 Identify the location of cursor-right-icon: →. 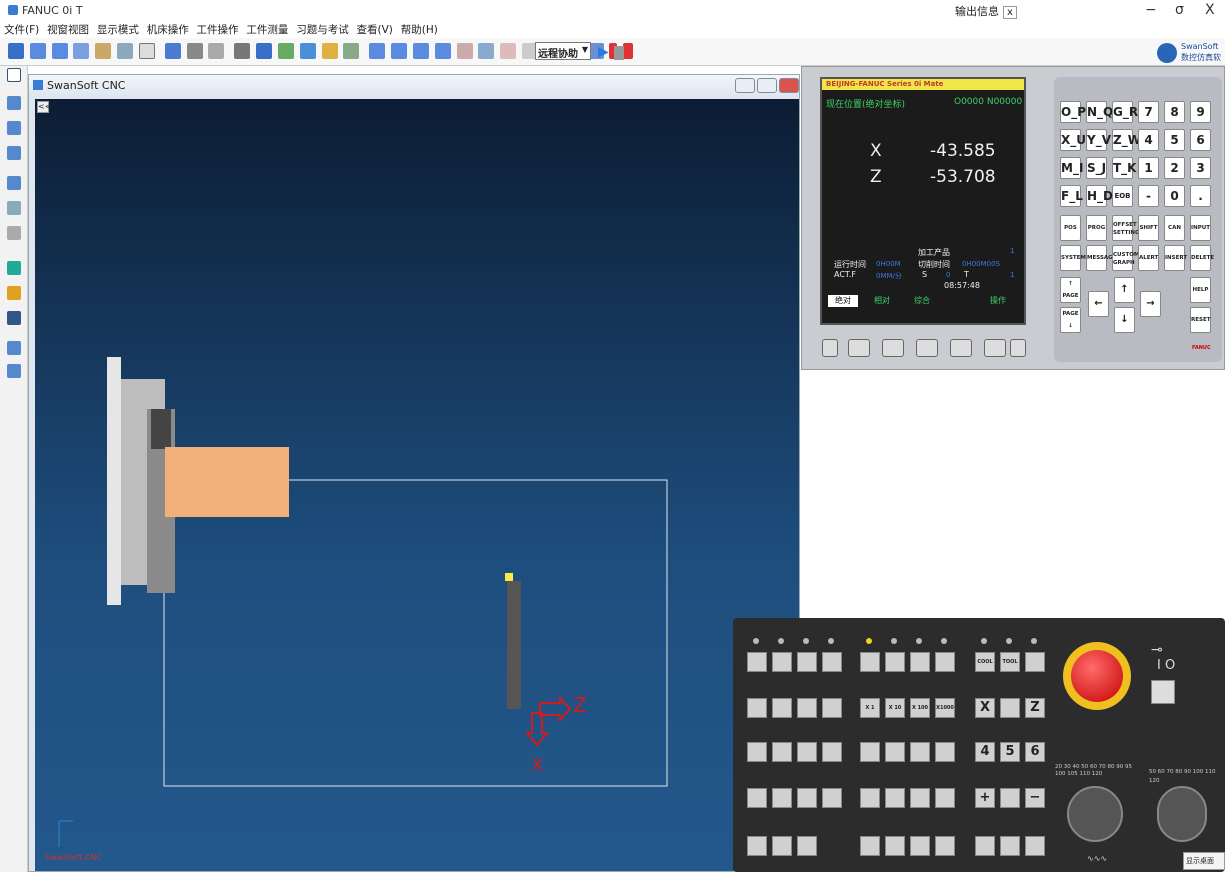
(1150, 304).